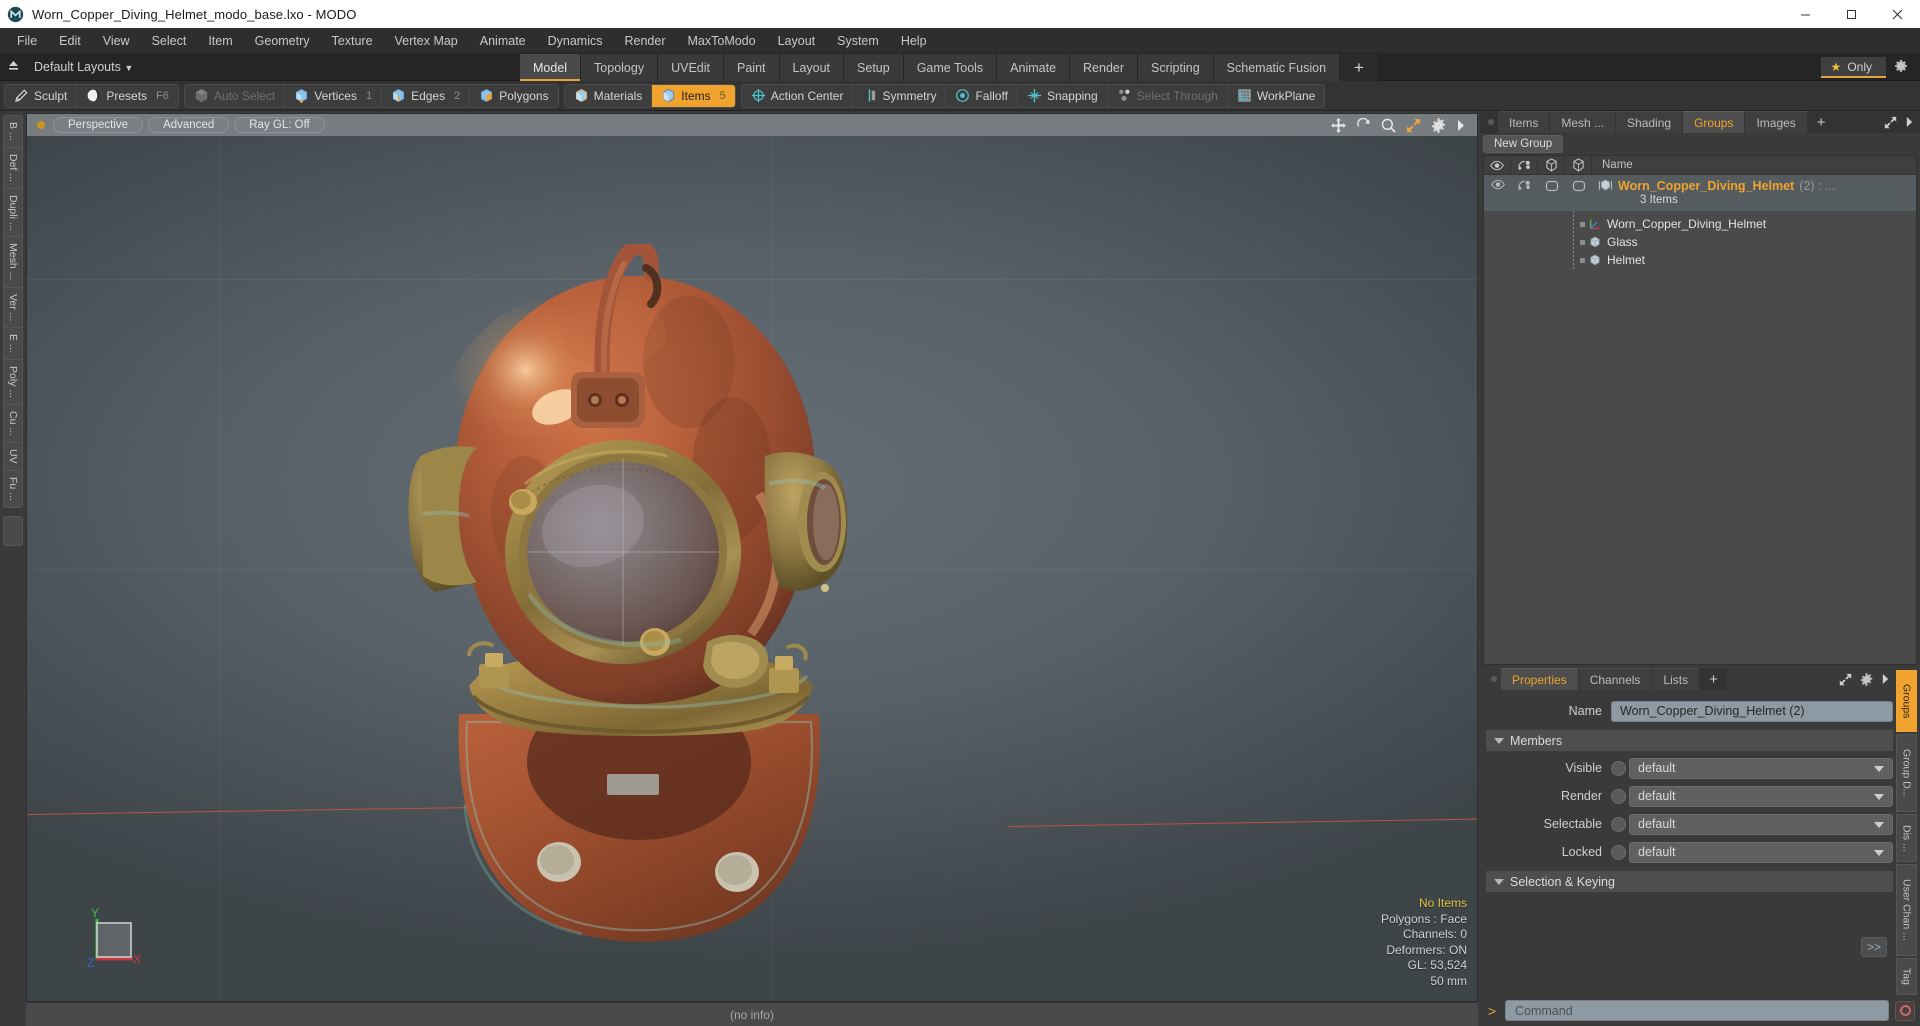 This screenshot has height=1026, width=1920. Describe the element at coordinates (1034, 67) in the screenshot. I see `layout-tab-animate: Animate` at that location.